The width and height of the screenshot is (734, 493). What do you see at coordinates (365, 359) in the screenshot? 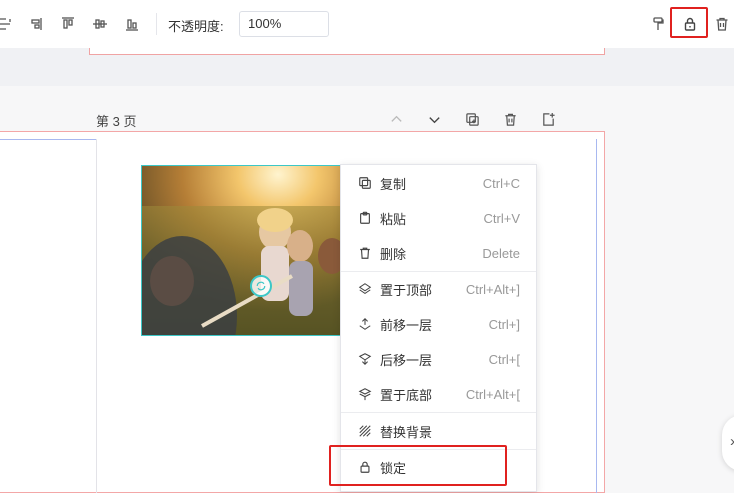
I see `send-backward-icon` at bounding box center [365, 359].